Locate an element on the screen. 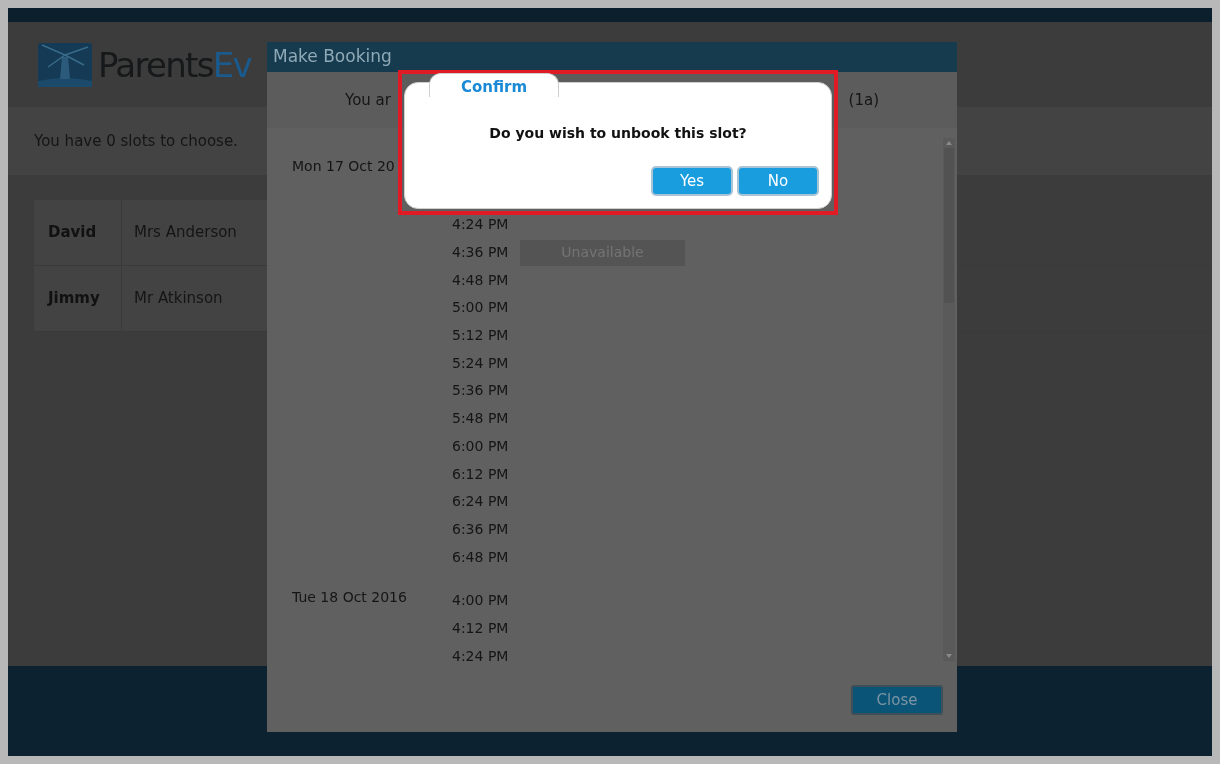  time-slot: 4:48 PM is located at coordinates (483, 280).